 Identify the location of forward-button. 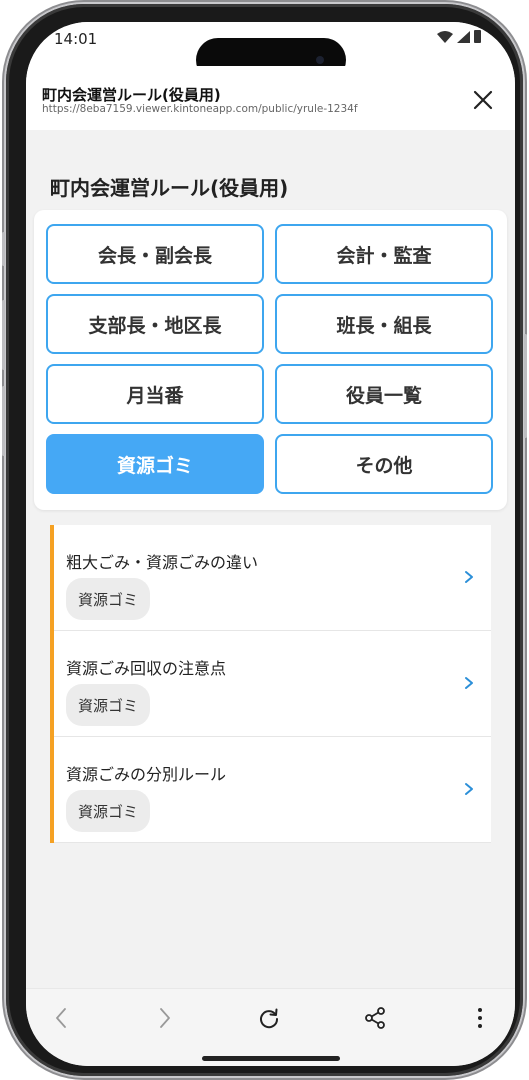
(165, 1018).